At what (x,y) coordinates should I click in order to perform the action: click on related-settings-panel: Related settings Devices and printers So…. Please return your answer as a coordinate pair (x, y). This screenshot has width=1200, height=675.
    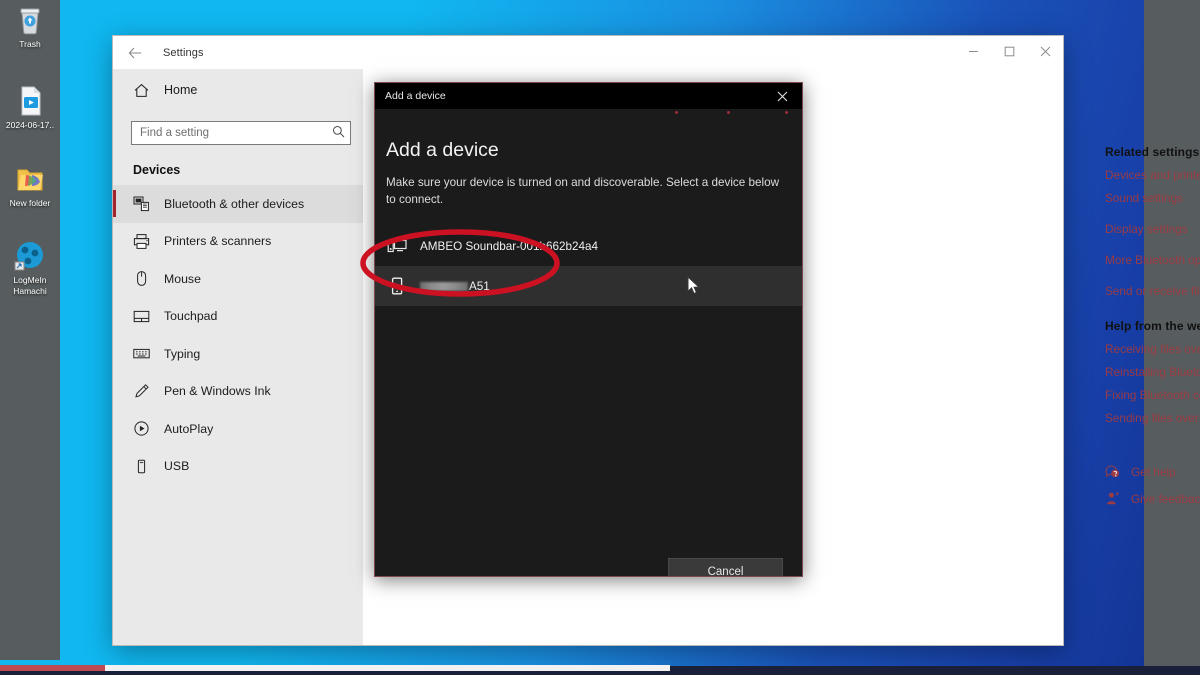
    Looking at the image, I should click on (1152, 331).